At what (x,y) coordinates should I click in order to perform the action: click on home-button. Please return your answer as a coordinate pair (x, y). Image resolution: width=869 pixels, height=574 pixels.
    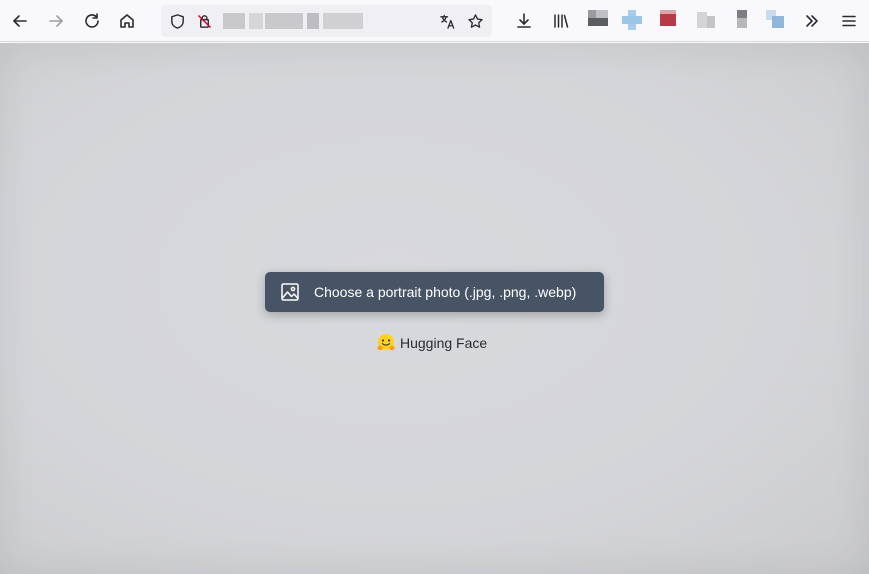
    Looking at the image, I should click on (127, 21).